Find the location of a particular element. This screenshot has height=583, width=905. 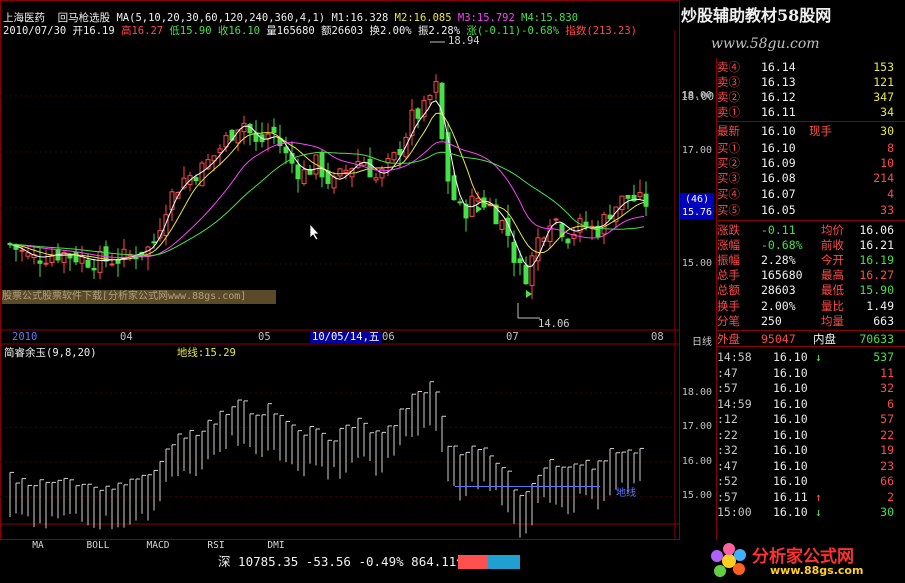

outer-inner-row: 外盘 95047 内盘 70633 is located at coordinates (809, 339).